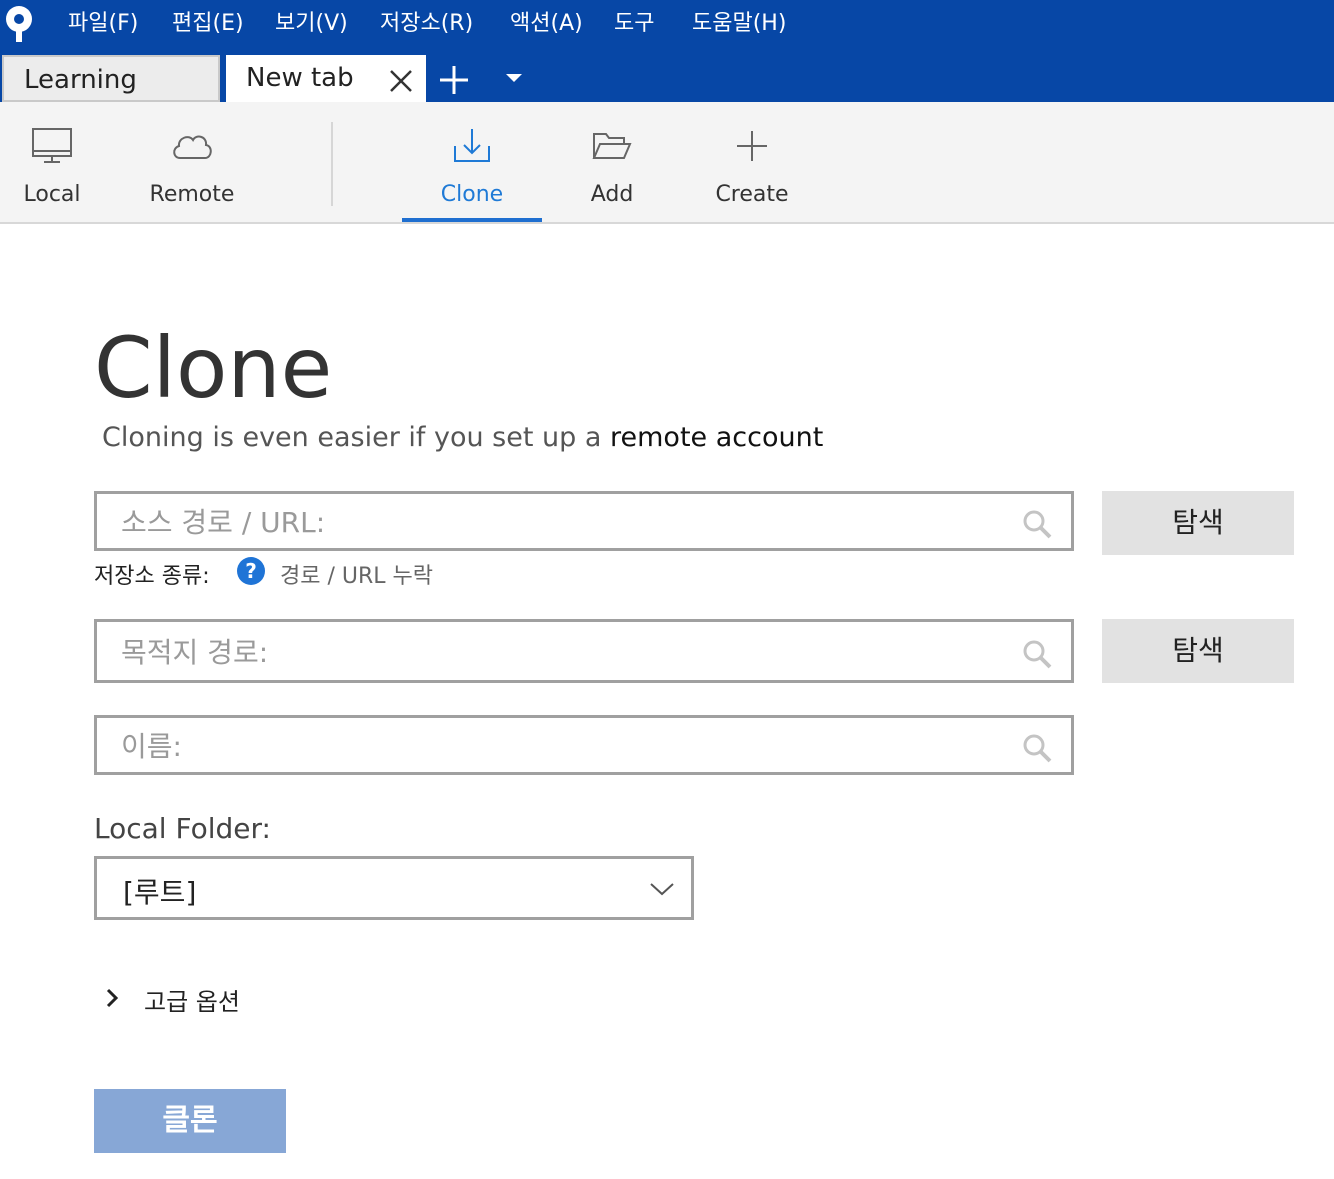 The image size is (1334, 1179). I want to click on menu-actions: 액션(A), so click(546, 24).